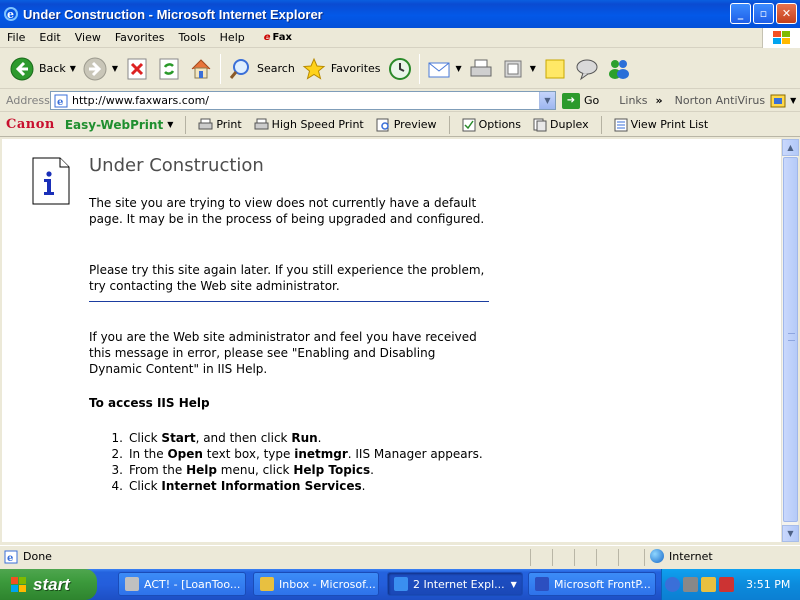 The height and width of the screenshot is (600, 800). I want to click on links-label: Links, so click(633, 100).